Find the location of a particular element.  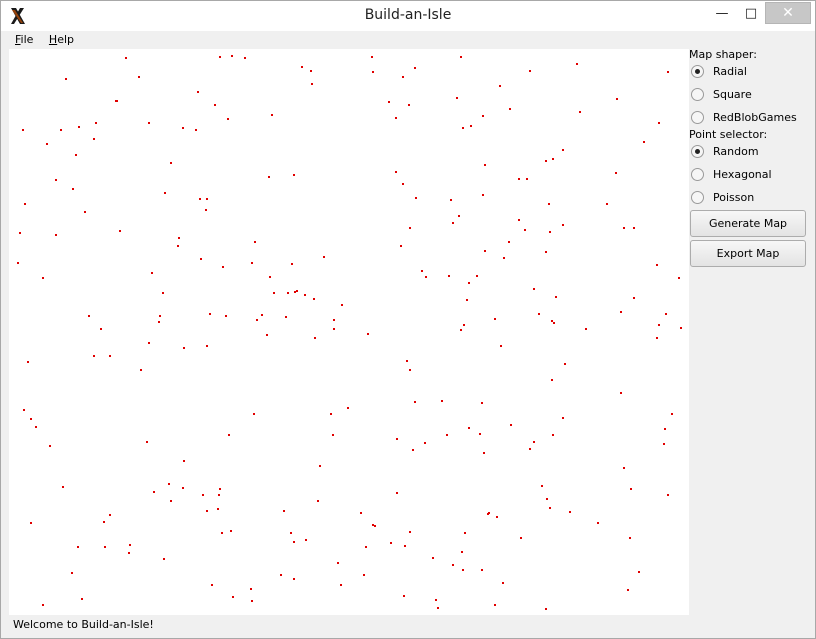

radio-redblobgames-label: RedBlobGames is located at coordinates (755, 117).